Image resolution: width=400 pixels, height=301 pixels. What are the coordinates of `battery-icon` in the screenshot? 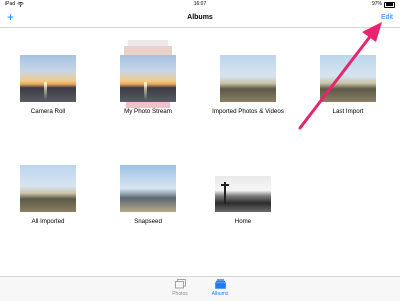 It's located at (389, 4).